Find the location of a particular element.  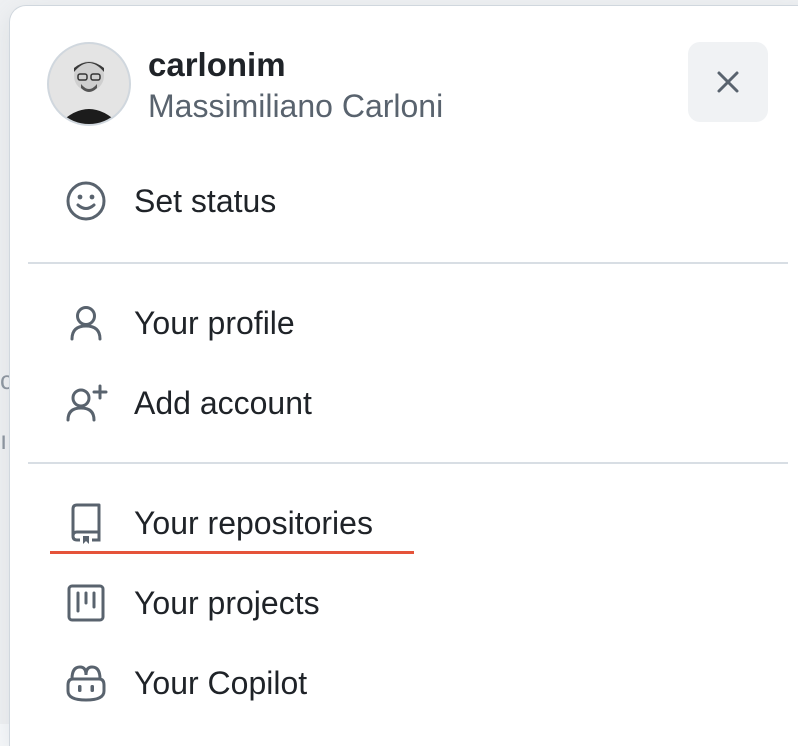

avatar is located at coordinates (89, 84).